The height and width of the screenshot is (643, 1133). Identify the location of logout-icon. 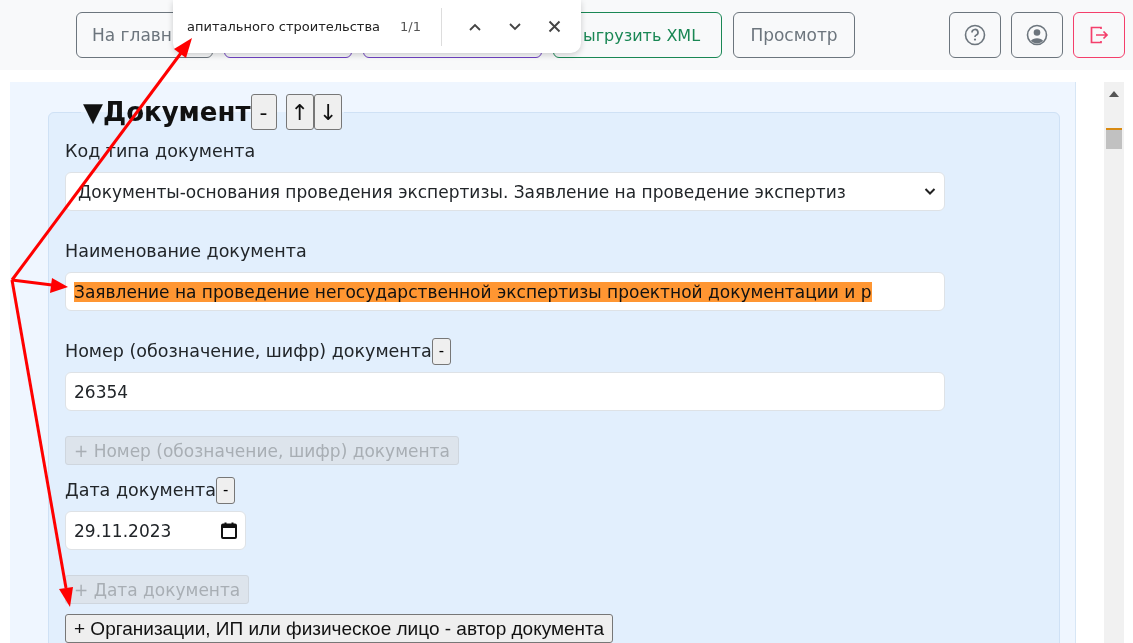
(1099, 35).